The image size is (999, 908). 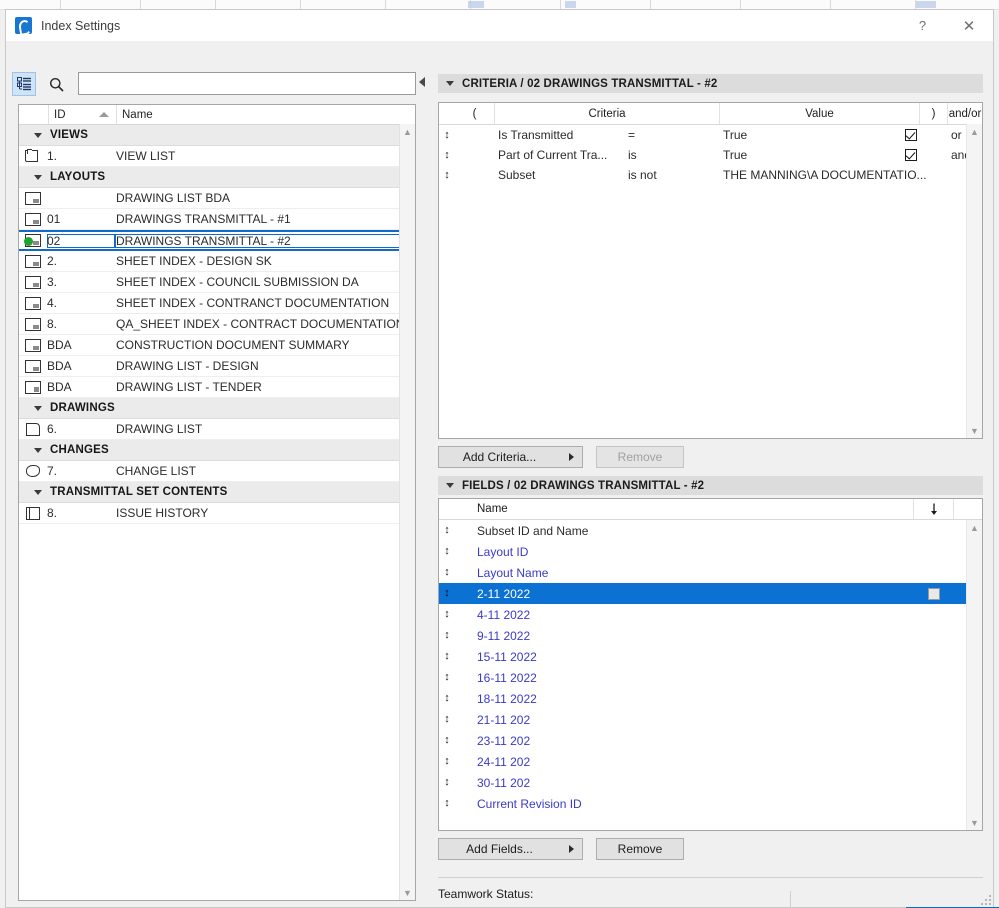 What do you see at coordinates (974, 675) in the screenshot?
I see `fields-scrollbar: ▲ ▼` at bounding box center [974, 675].